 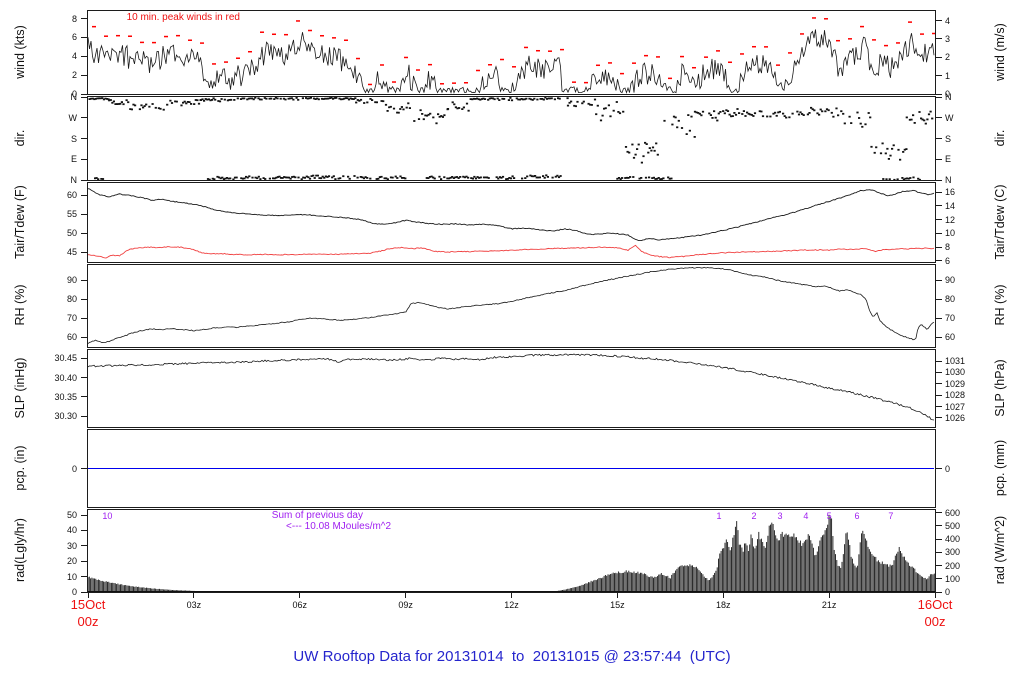 I want to click on slp-right-tick-label: 1031, so click(x=955, y=361).